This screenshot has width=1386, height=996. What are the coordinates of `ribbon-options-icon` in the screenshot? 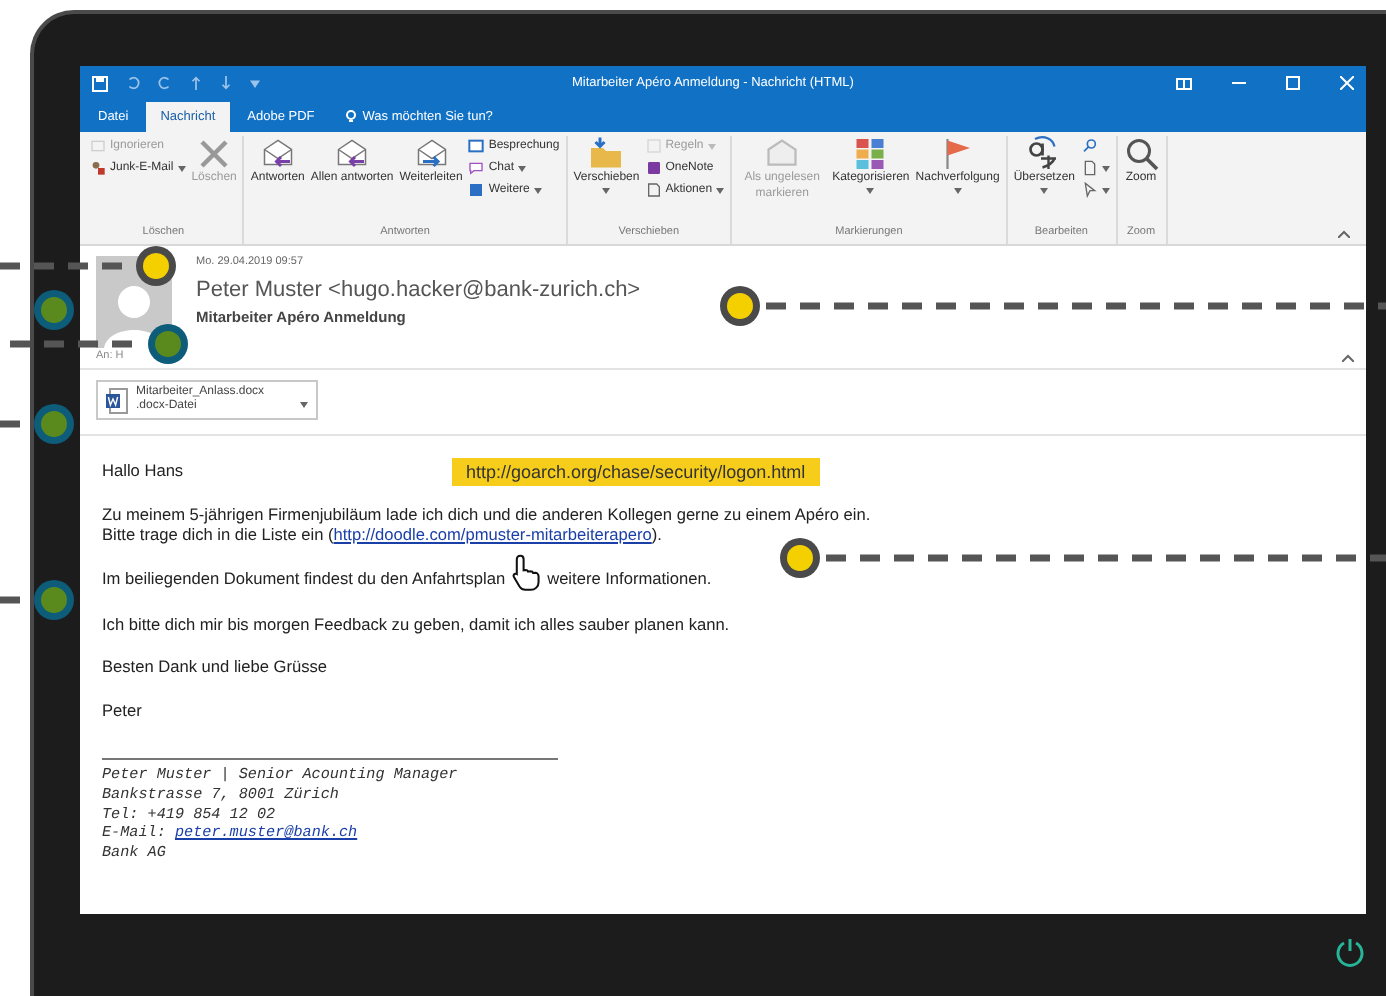 It's located at (1184, 83).